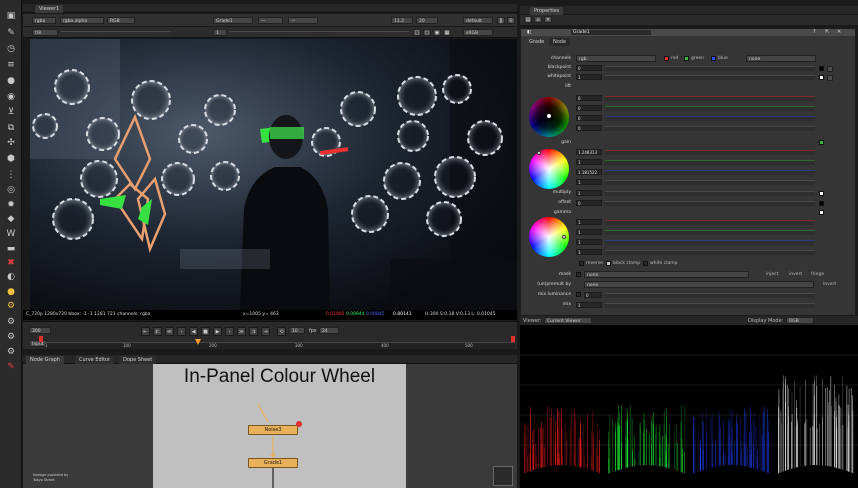  What do you see at coordinates (710, 172) in the screenshot?
I see `gain-b-slider` at bounding box center [710, 172].